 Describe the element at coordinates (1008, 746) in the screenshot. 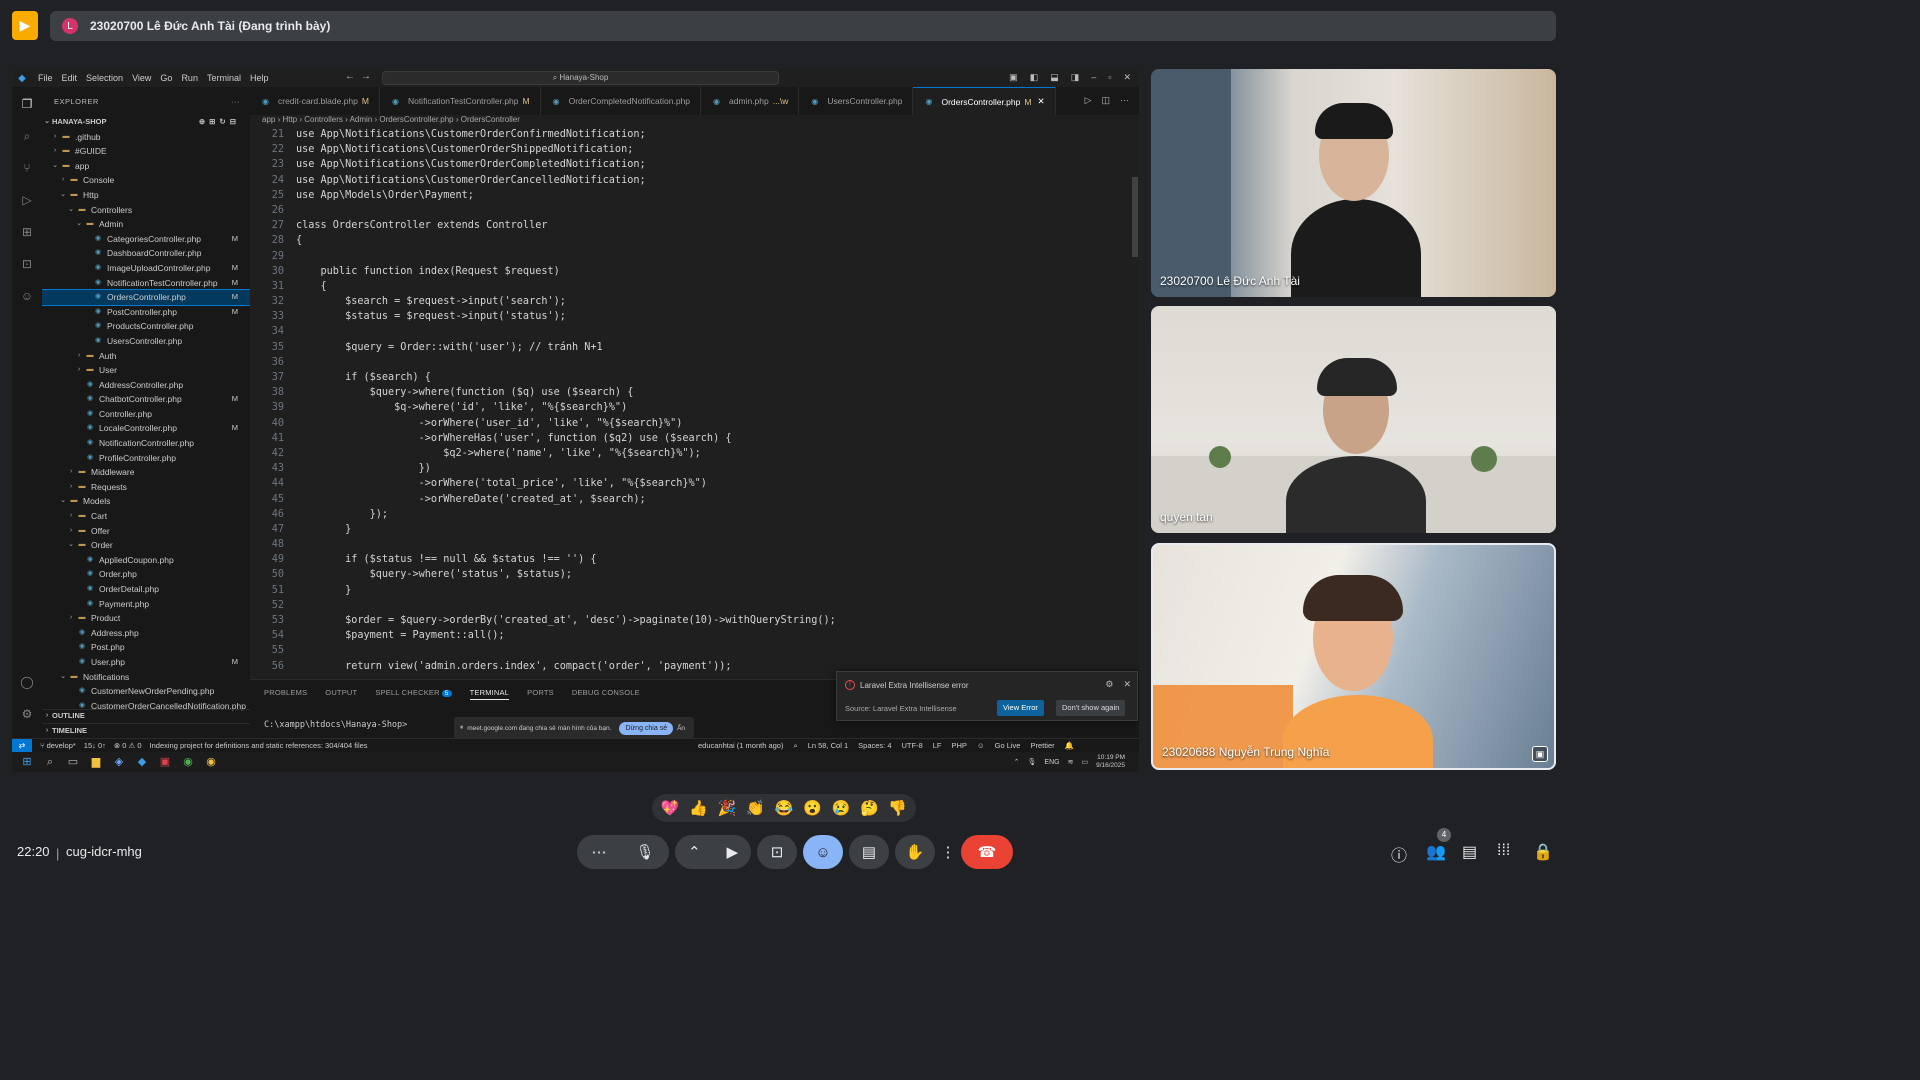

I see `go-live-button: Go Live` at that location.